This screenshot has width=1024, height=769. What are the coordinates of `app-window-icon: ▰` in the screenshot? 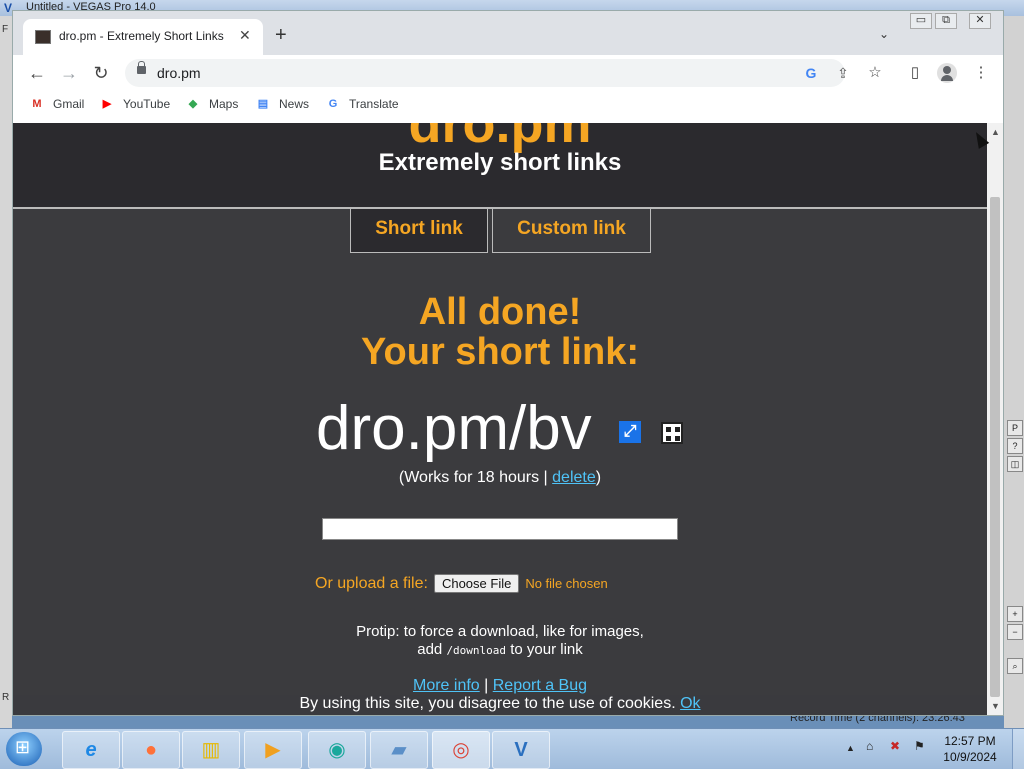 It's located at (399, 750).